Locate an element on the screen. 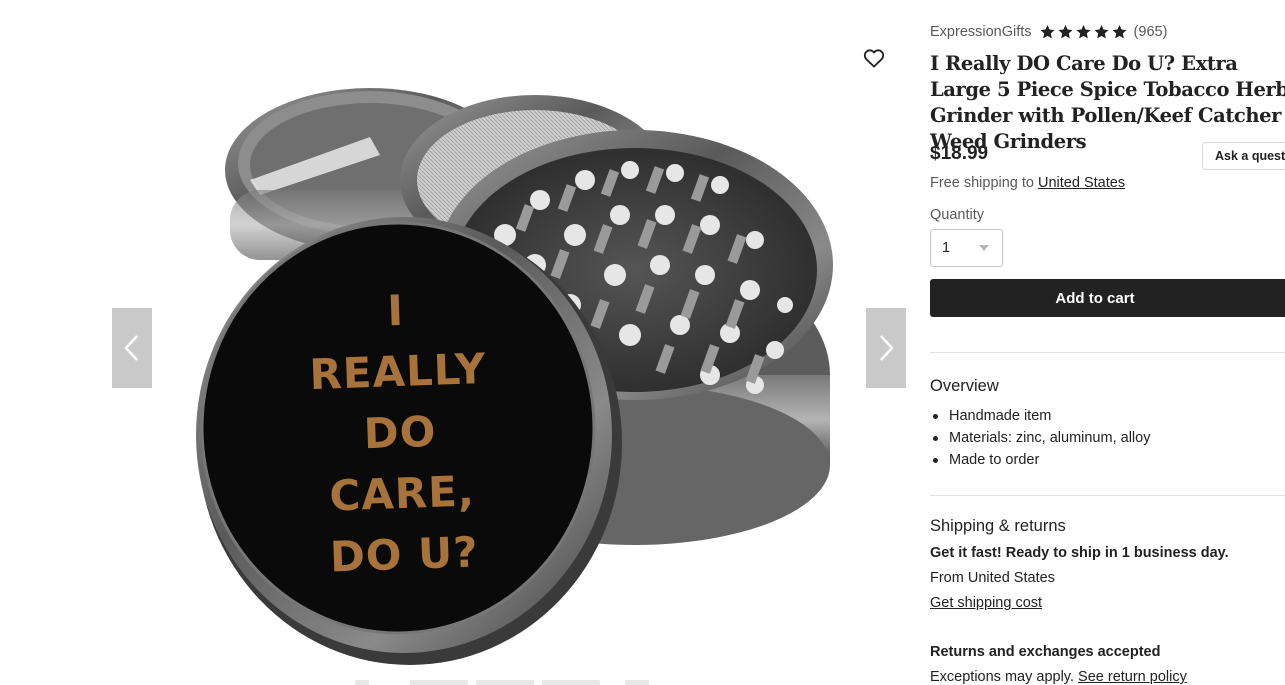 This screenshot has width=1285, height=685. shipping-info: Free shipping to United States is located at coordinates (1027, 183).